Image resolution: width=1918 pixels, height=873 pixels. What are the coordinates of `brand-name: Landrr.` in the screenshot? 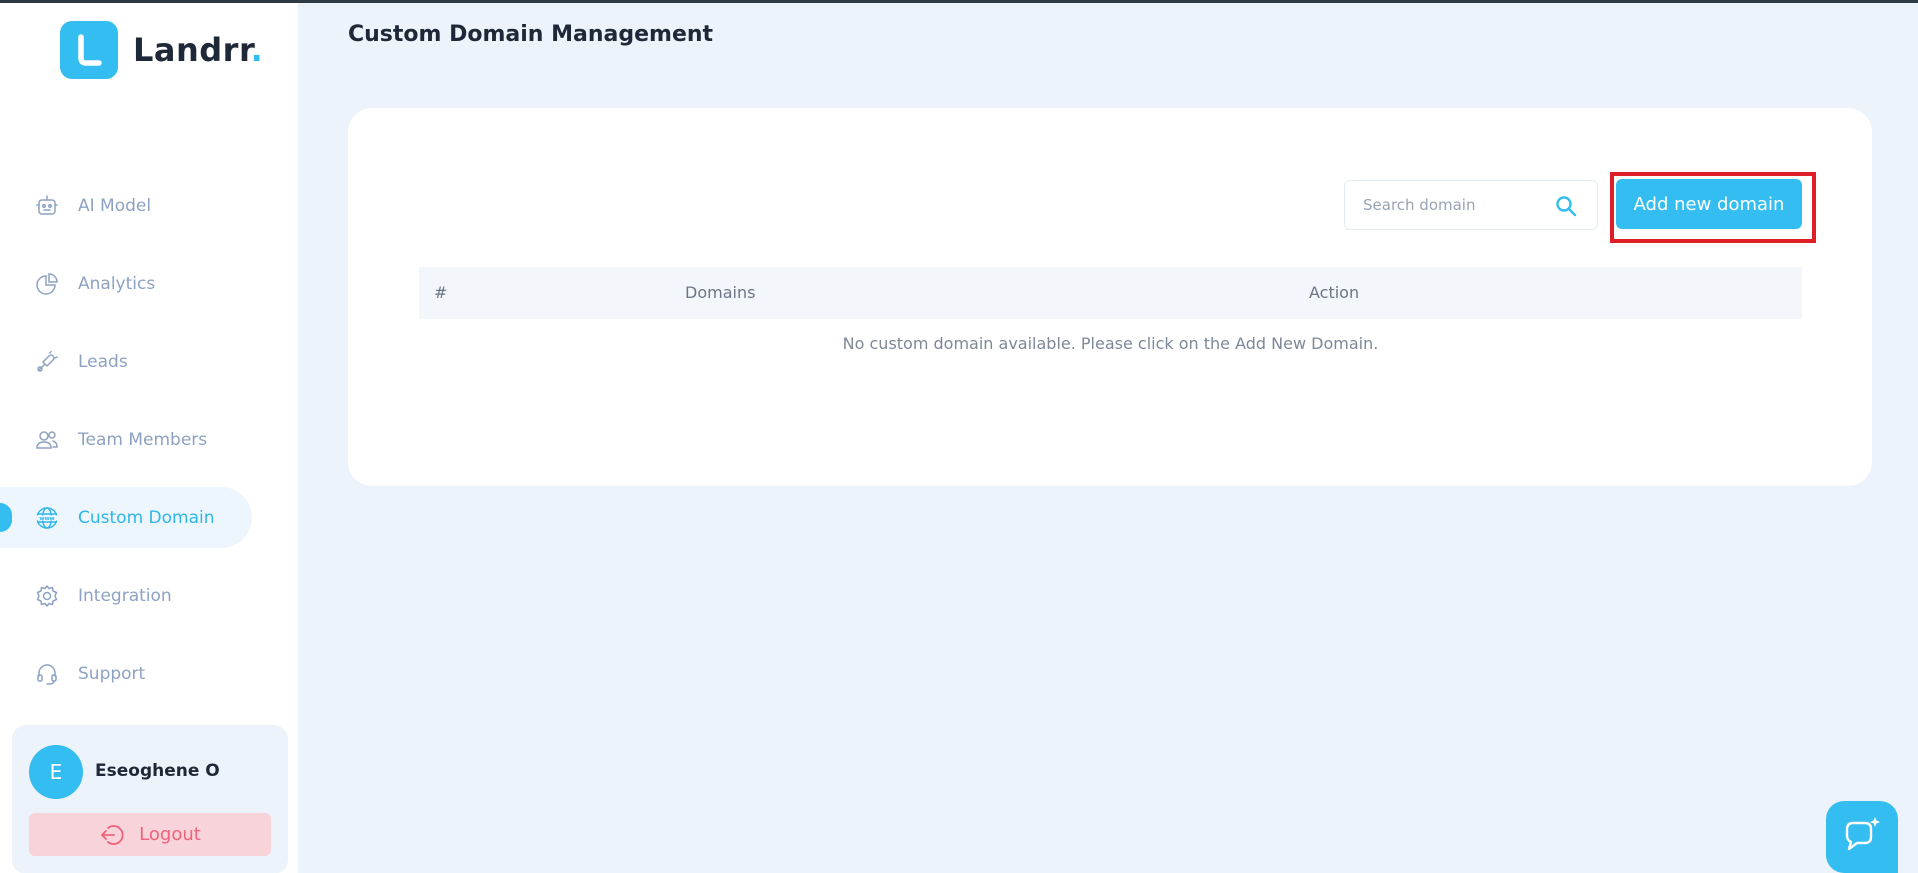 It's located at (198, 50).